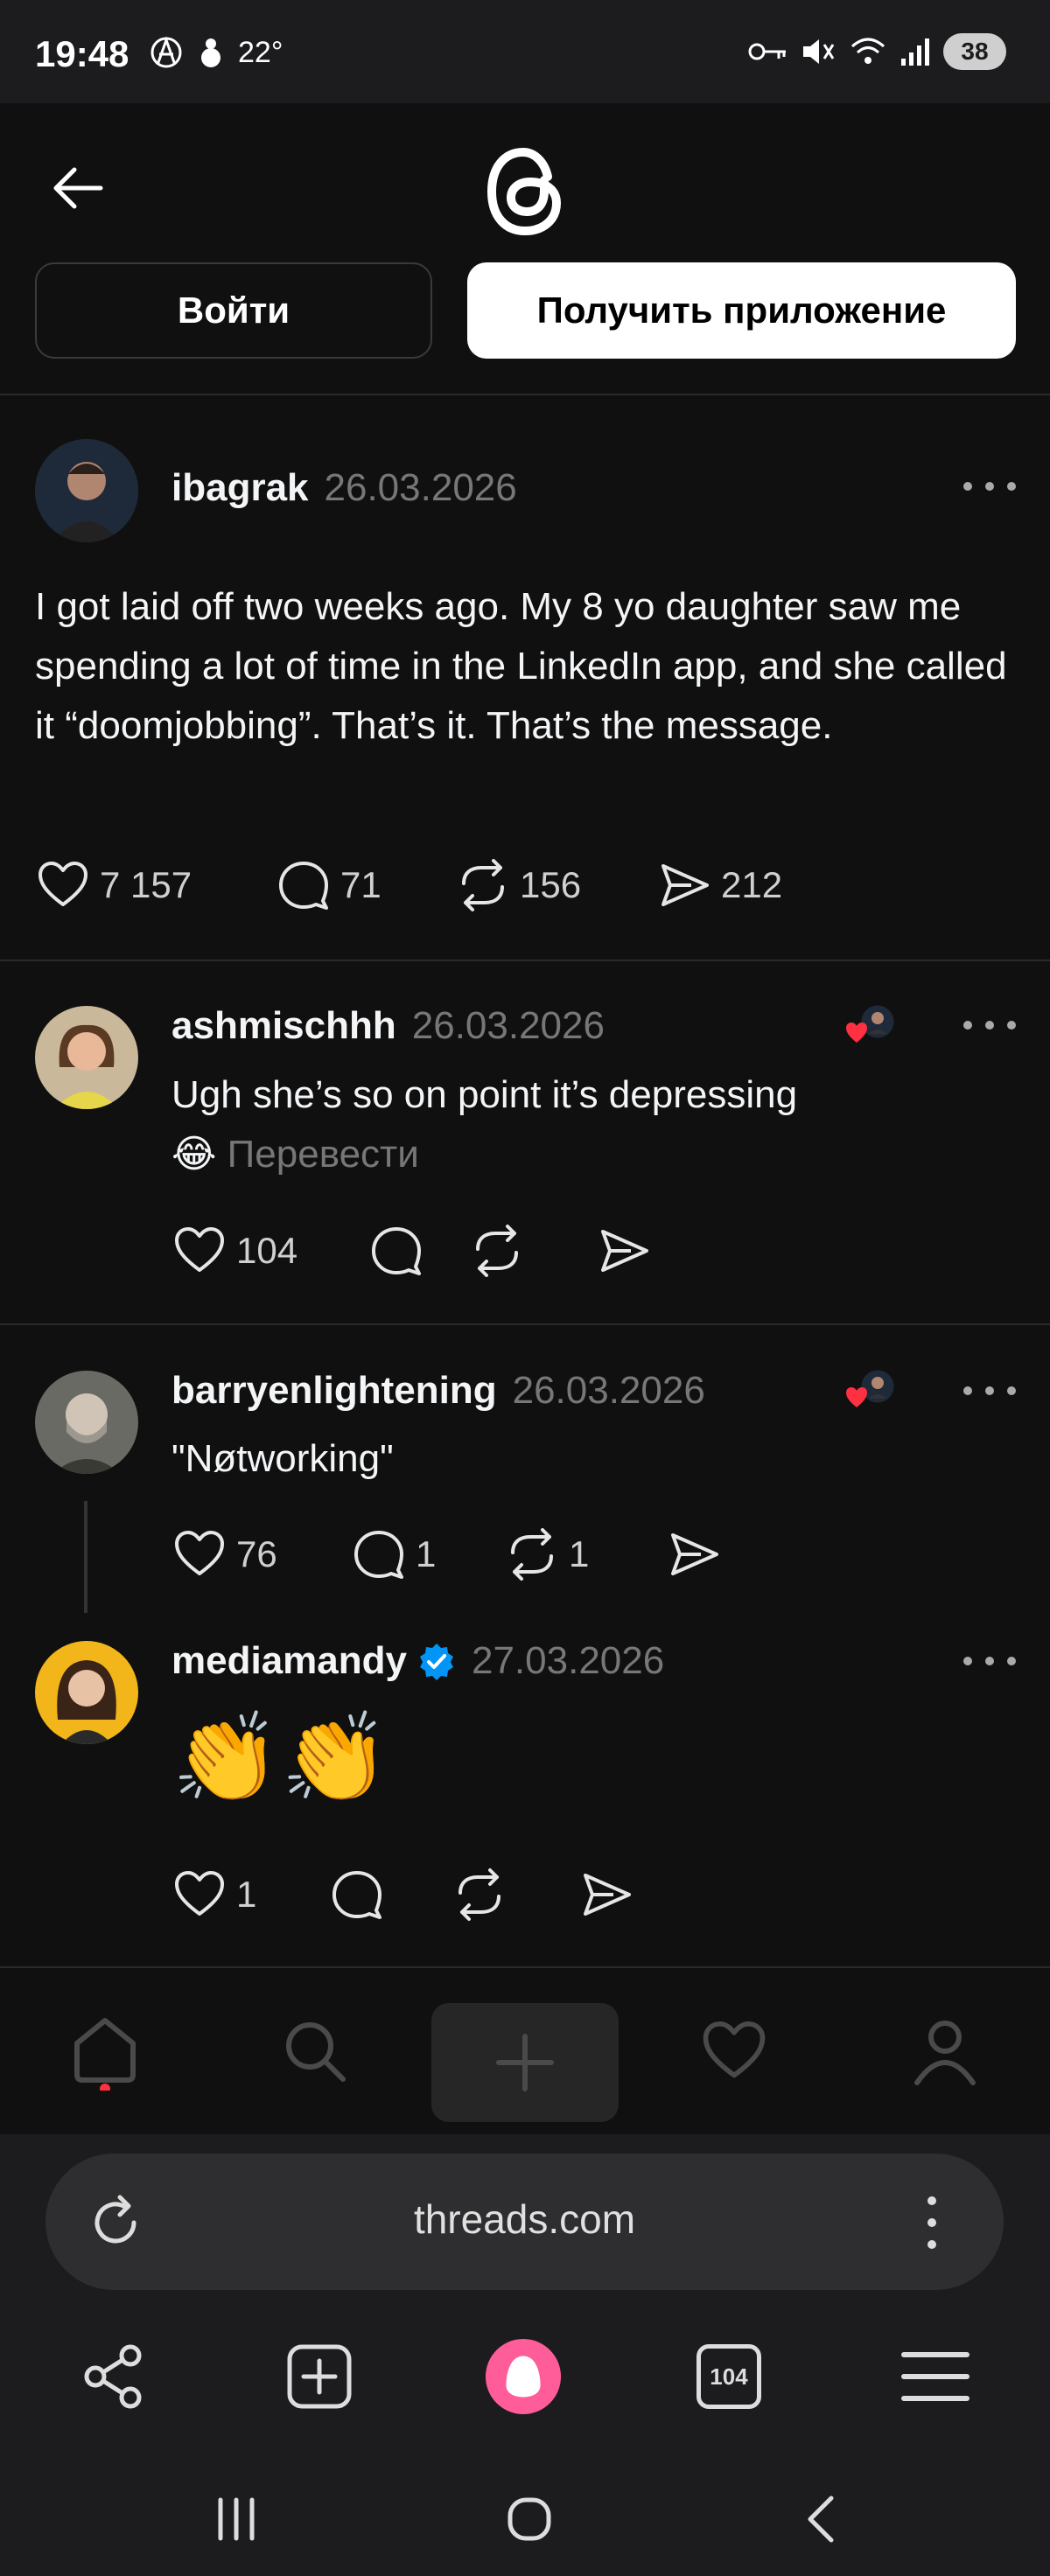 Image resolution: width=1050 pixels, height=2576 pixels. I want to click on like-count: 76, so click(256, 1553).